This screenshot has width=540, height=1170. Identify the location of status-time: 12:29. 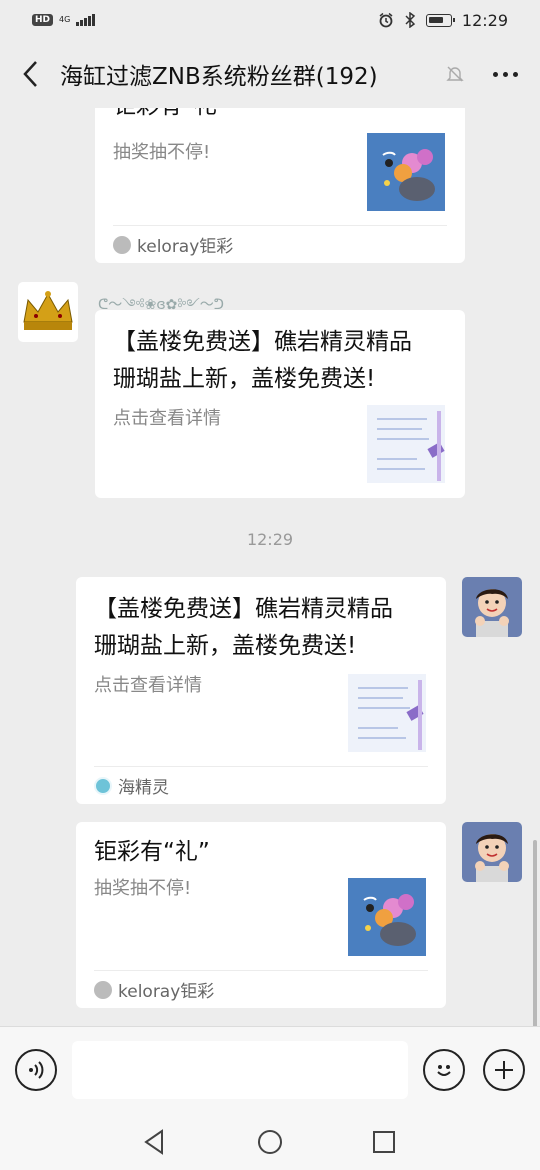
(484, 20).